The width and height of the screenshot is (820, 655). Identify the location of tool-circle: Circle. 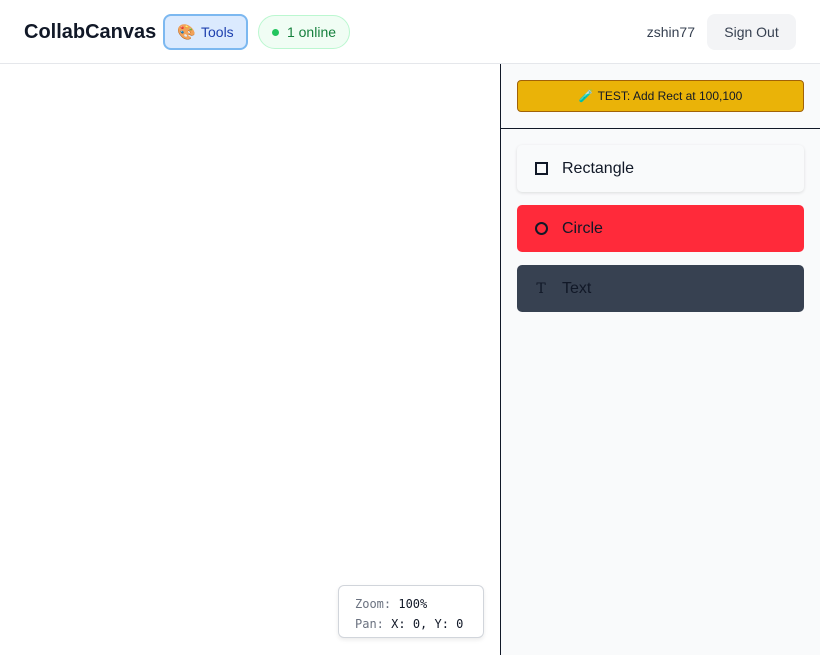
(660, 228).